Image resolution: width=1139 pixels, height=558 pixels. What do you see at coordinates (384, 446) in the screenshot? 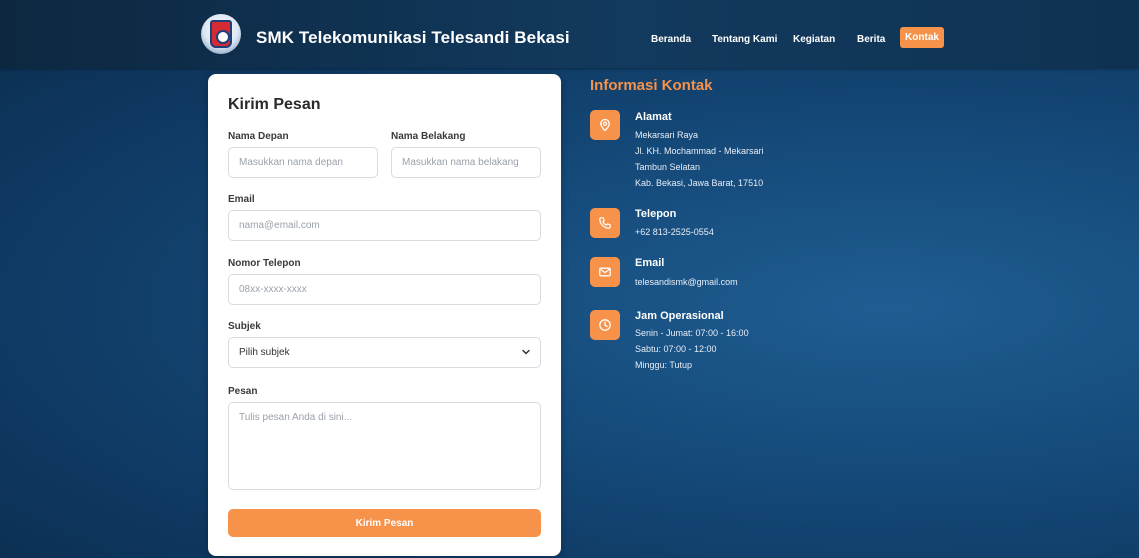
I see `message-textarea` at bounding box center [384, 446].